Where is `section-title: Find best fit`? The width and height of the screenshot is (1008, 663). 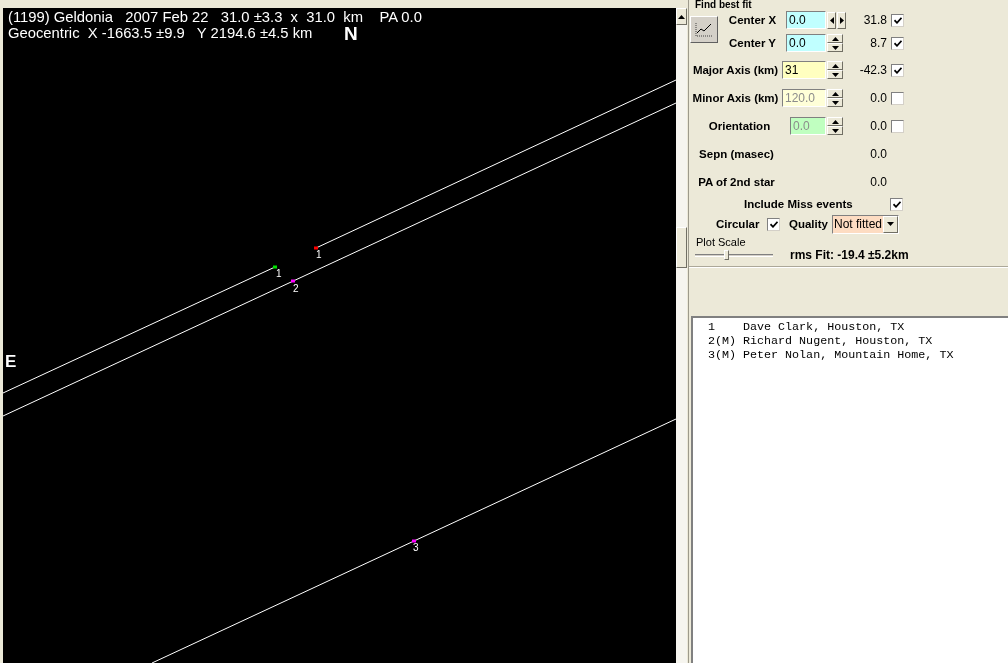 section-title: Find best fit is located at coordinates (723, 5).